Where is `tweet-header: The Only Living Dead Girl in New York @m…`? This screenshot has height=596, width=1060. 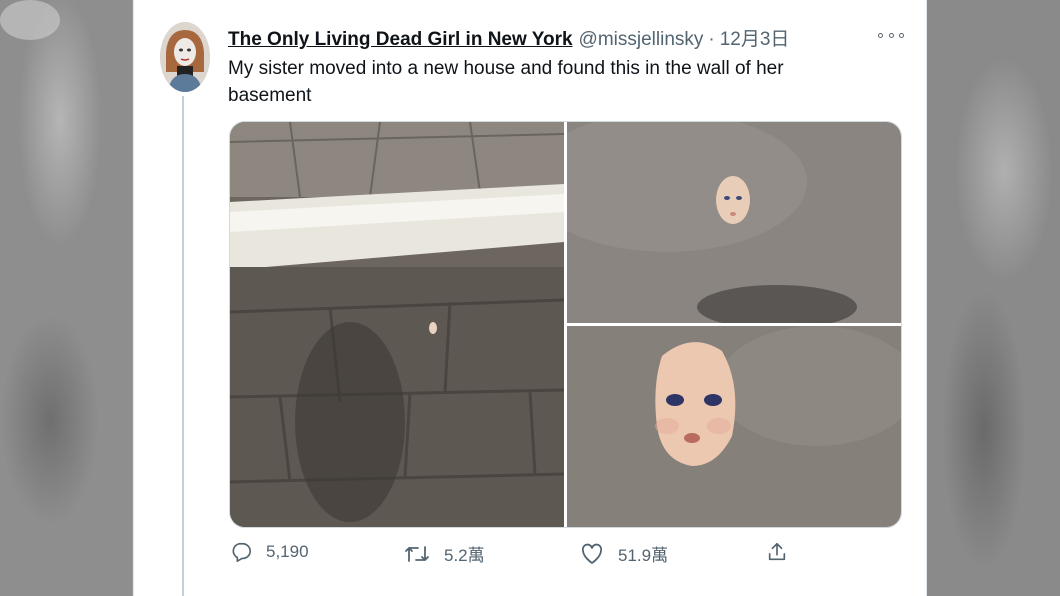
tweet-header: The Only Living Dead Girl in New York @m… is located at coordinates (508, 37).